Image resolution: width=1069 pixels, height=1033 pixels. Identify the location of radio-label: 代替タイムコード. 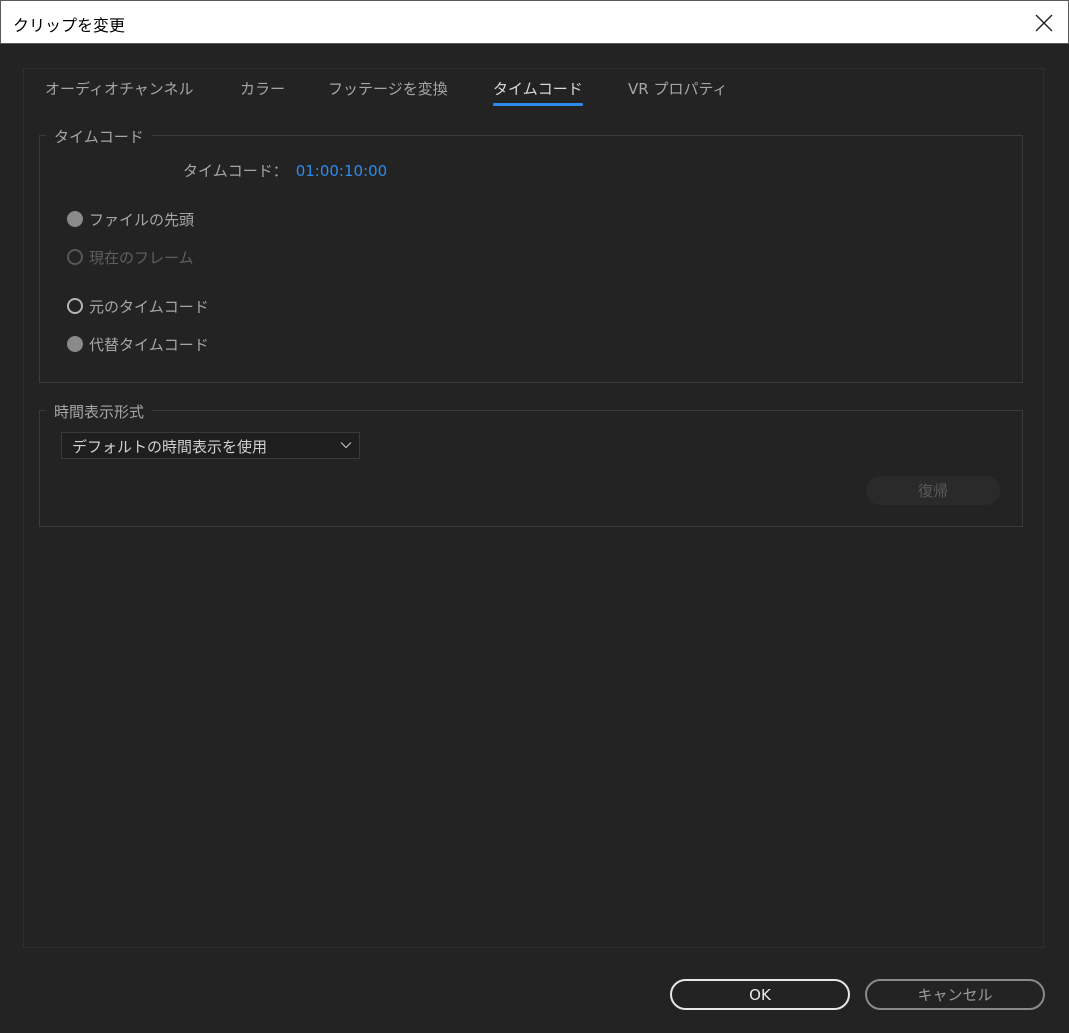
(149, 344).